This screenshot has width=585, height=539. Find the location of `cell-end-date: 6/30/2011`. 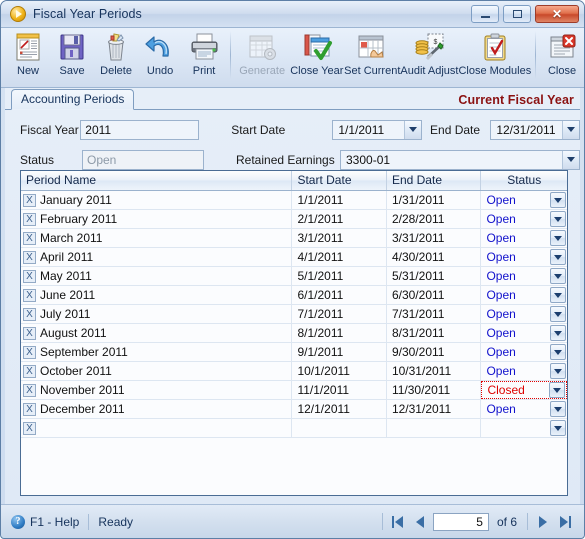

cell-end-date: 6/30/2011 is located at coordinates (434, 295).